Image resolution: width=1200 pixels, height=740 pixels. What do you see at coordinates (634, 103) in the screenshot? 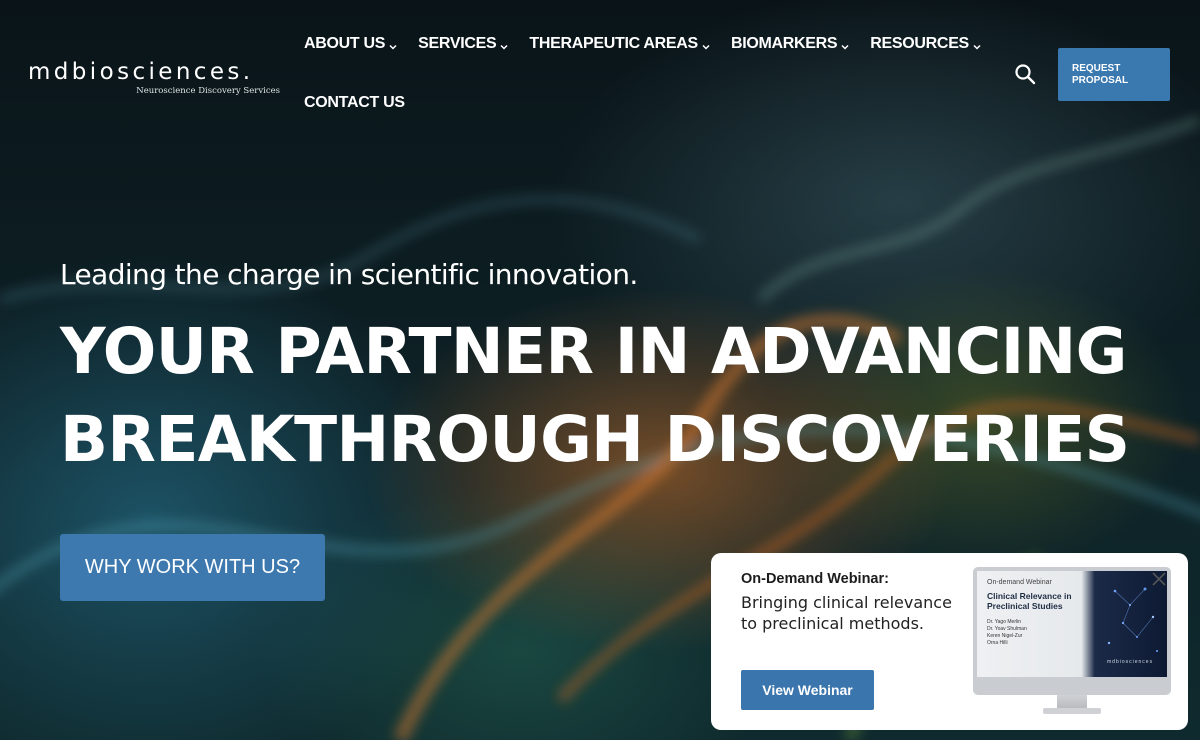
I see `nav-row-secondary: CONTACT US` at bounding box center [634, 103].